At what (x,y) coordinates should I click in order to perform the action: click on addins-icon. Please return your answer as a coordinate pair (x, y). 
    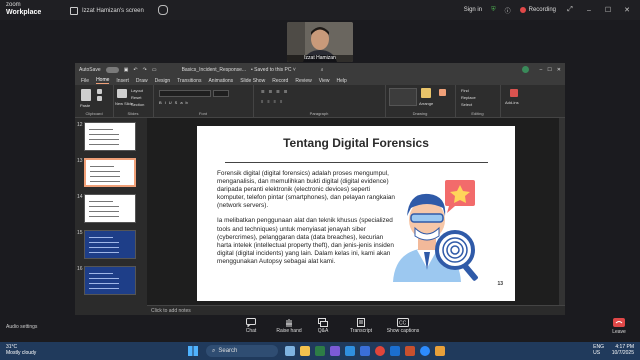
    Looking at the image, I should click on (514, 93).